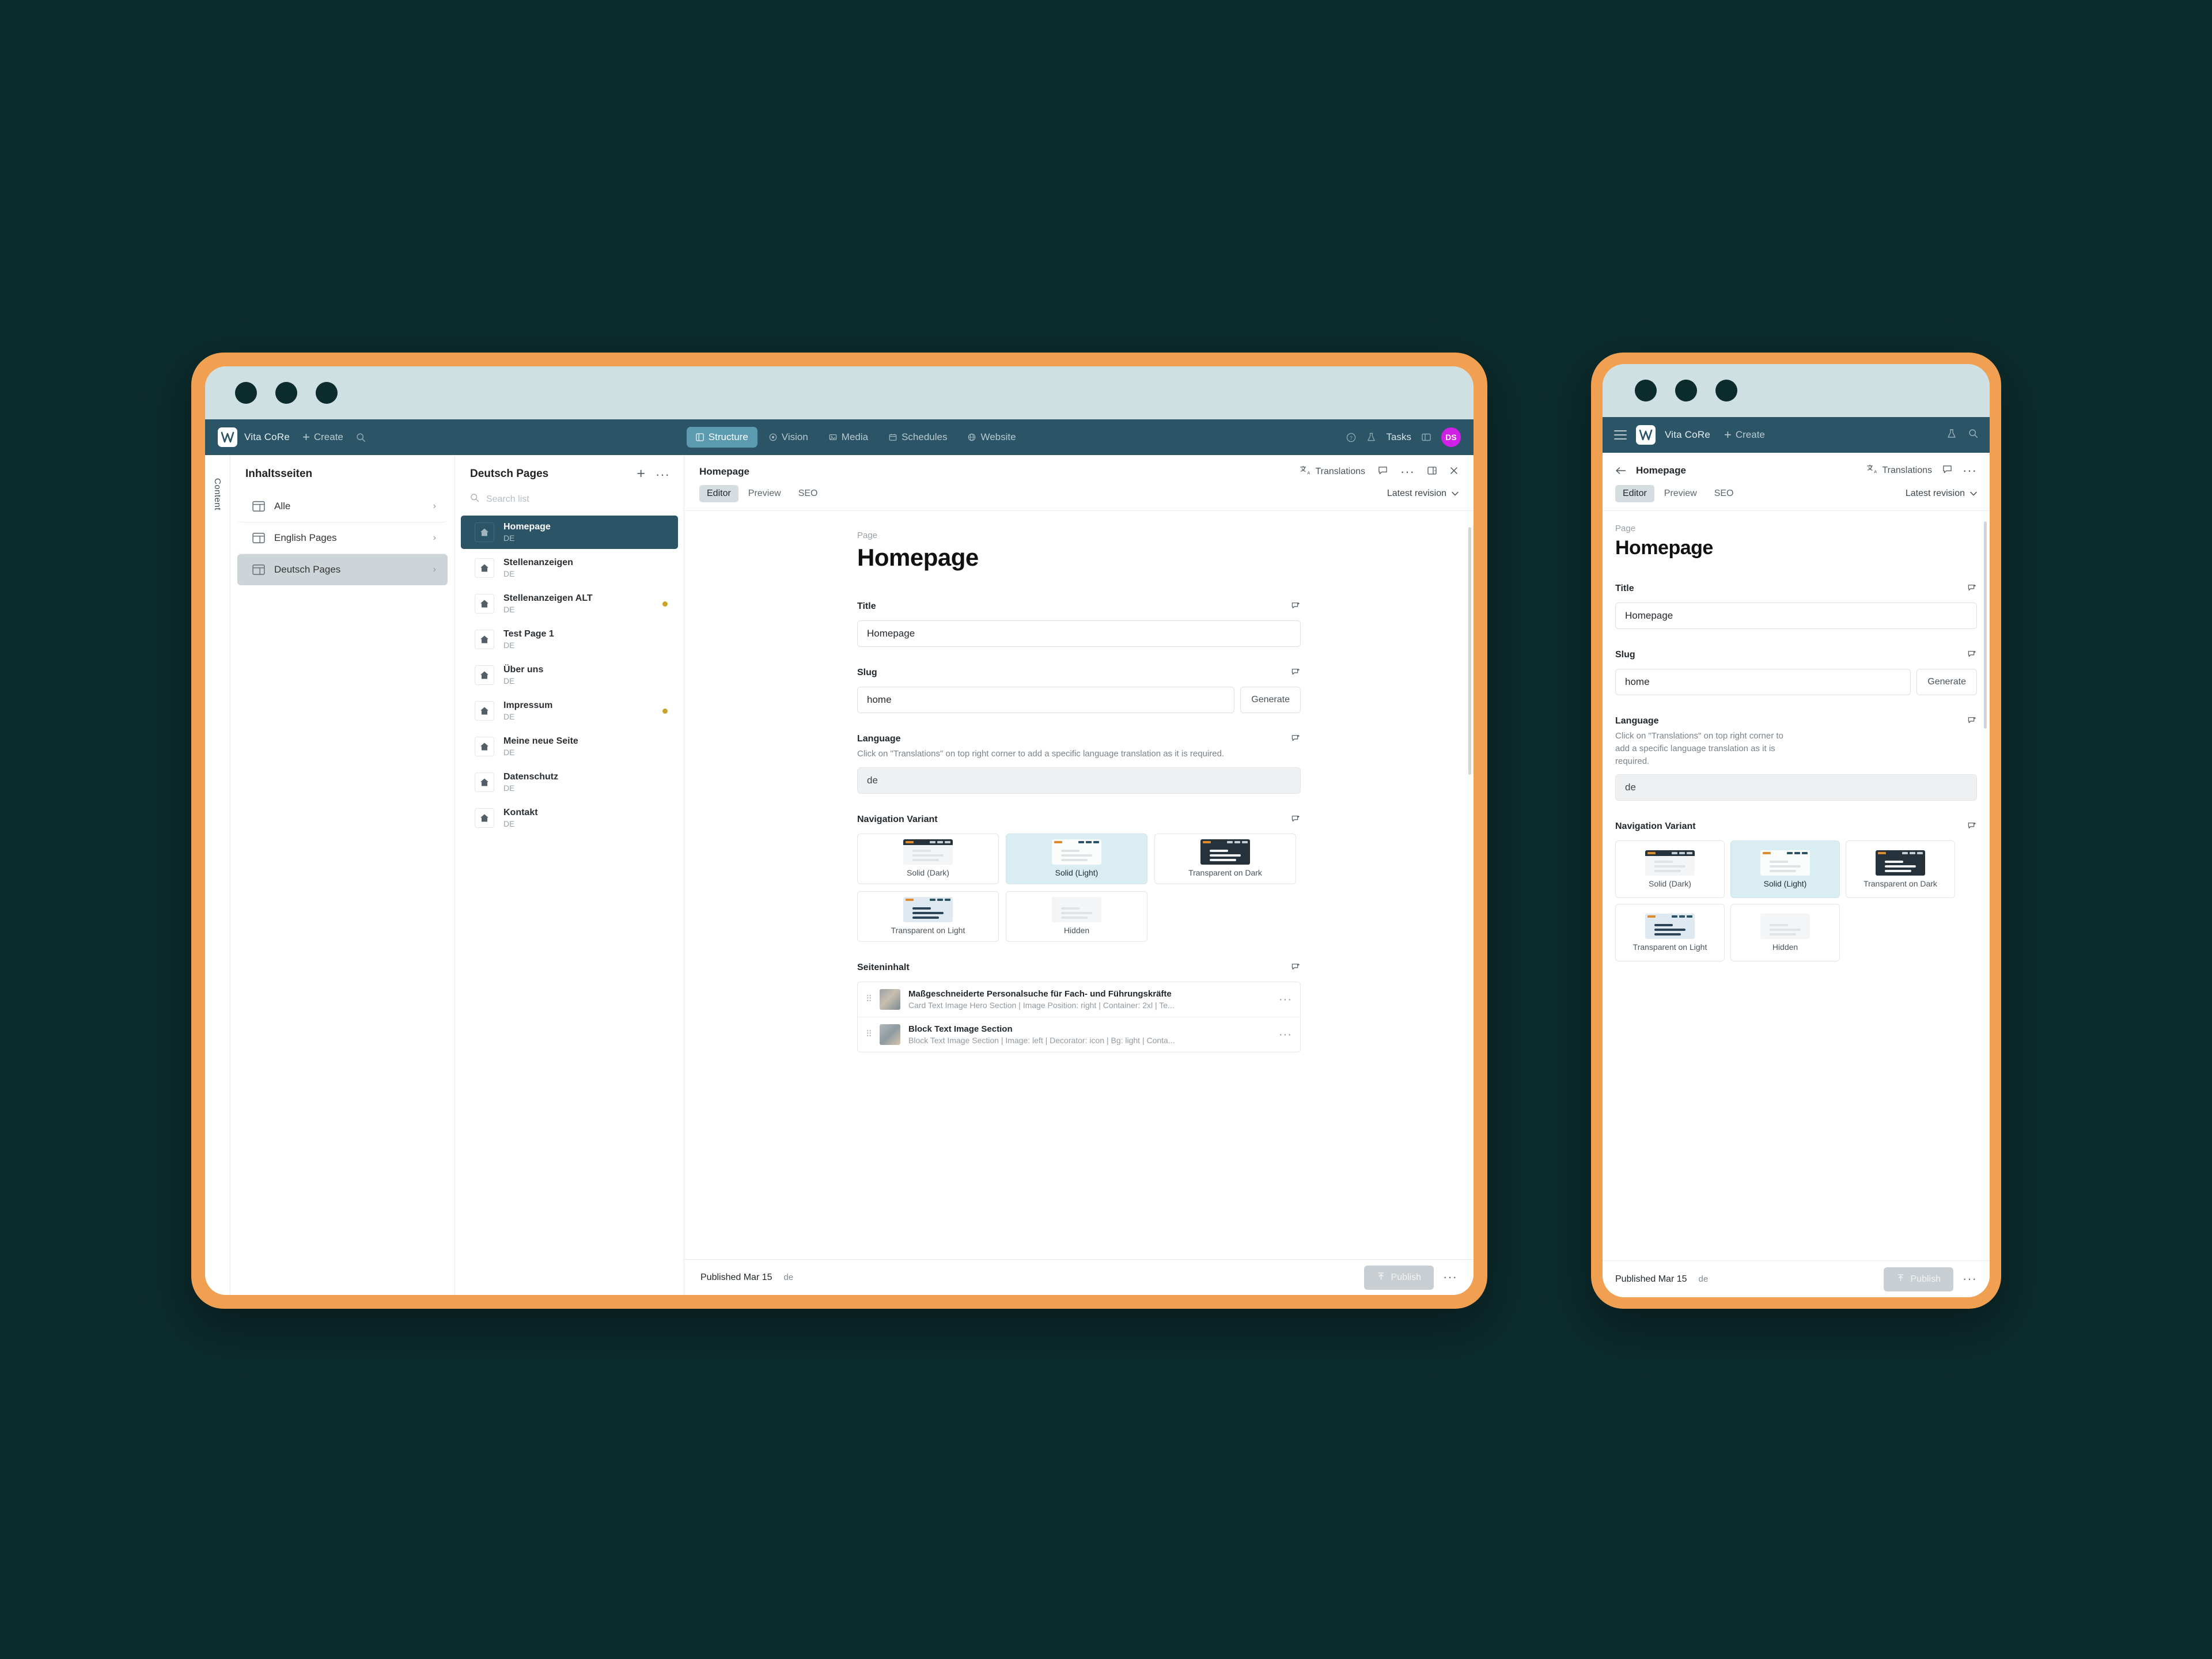 This screenshot has height=1659, width=2212. I want to click on back-arrow-icon, so click(1621, 470).